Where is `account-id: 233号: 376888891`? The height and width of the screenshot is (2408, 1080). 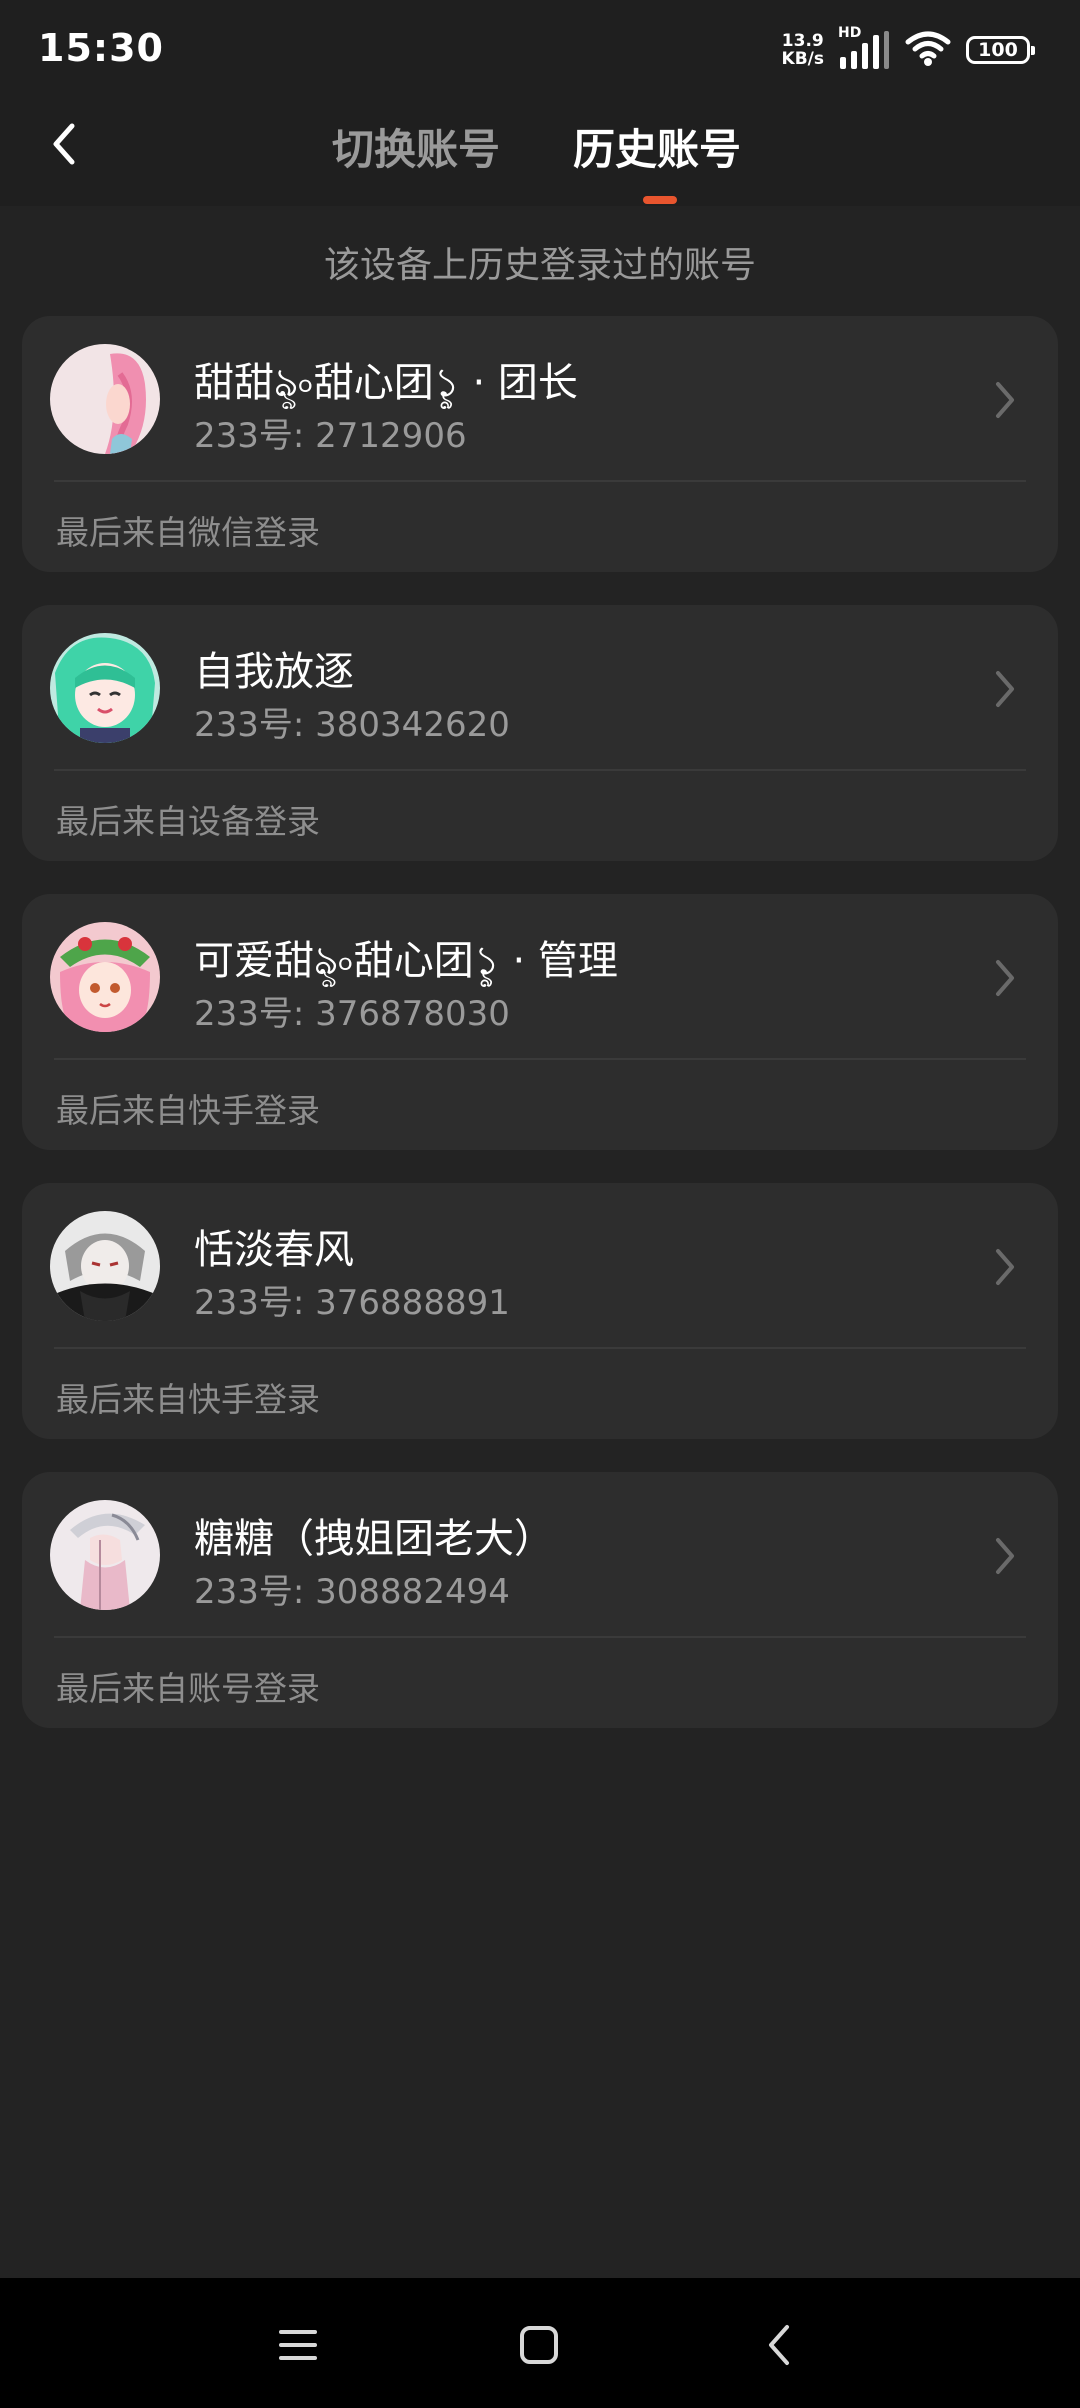 account-id: 233号: 376888891 is located at coordinates (352, 1303).